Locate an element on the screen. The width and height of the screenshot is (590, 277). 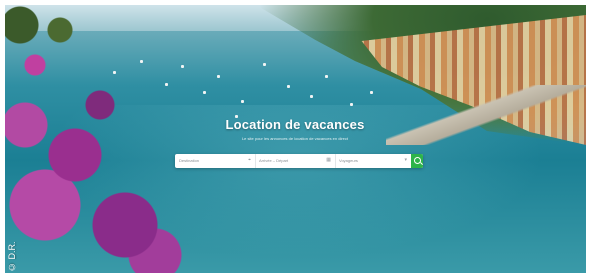
guests-field: Voyageurs ▾ is located at coordinates (373, 161).